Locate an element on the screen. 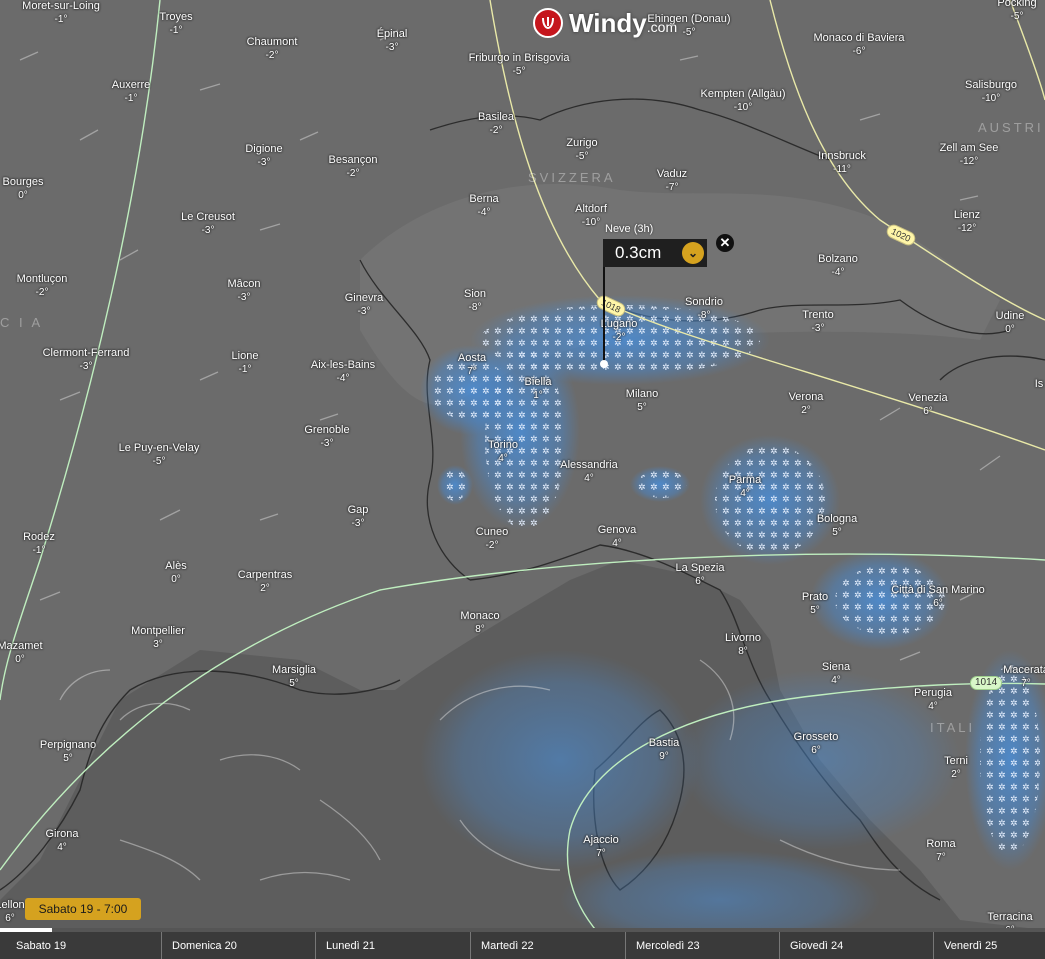  city-label: Grosseto 6° is located at coordinates (816, 744).